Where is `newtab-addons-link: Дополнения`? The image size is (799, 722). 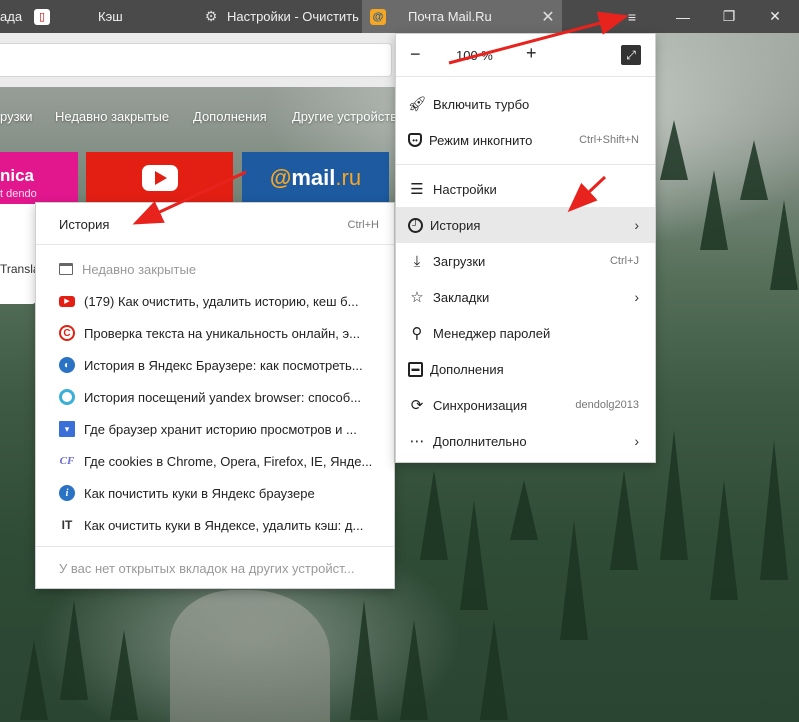 newtab-addons-link: Дополнения is located at coordinates (230, 116).